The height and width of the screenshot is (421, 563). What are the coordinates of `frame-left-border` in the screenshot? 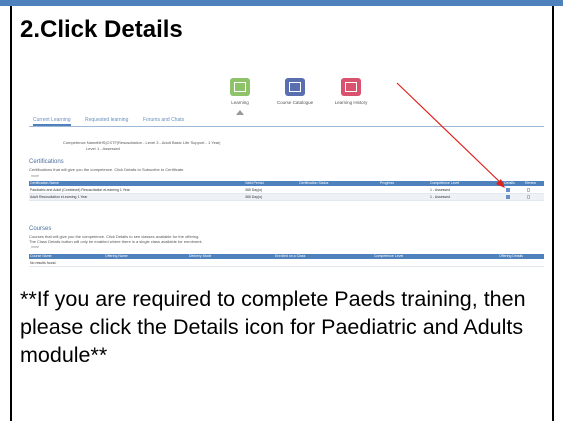 It's located at (11, 213).